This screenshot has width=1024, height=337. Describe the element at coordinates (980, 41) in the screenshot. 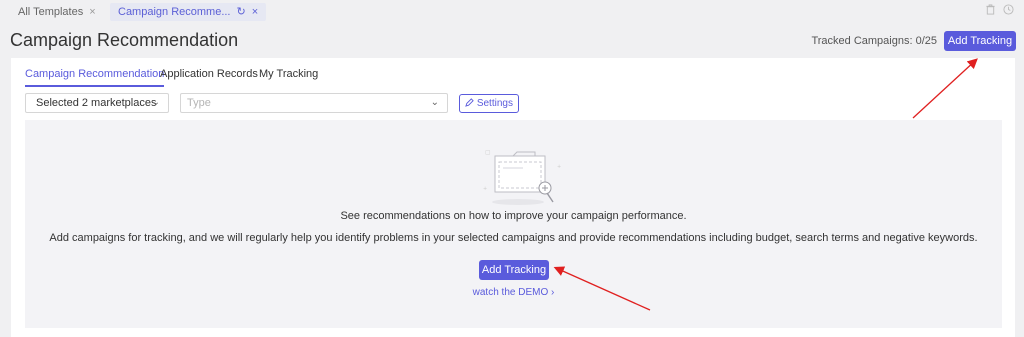

I see `add-tracking-button-top: Add Tracking` at that location.